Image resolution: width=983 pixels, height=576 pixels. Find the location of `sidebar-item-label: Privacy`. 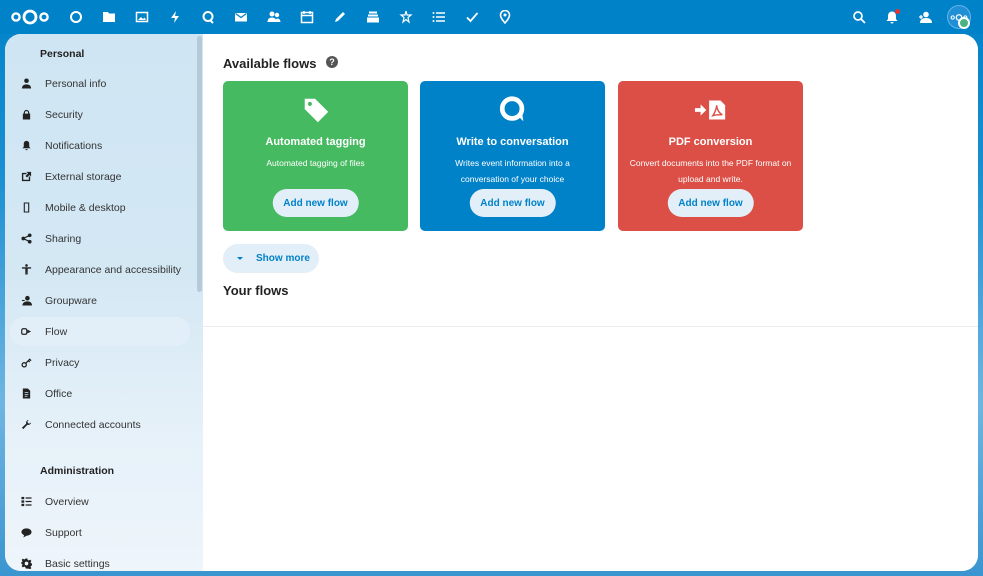

sidebar-item-label: Privacy is located at coordinates (62, 362).